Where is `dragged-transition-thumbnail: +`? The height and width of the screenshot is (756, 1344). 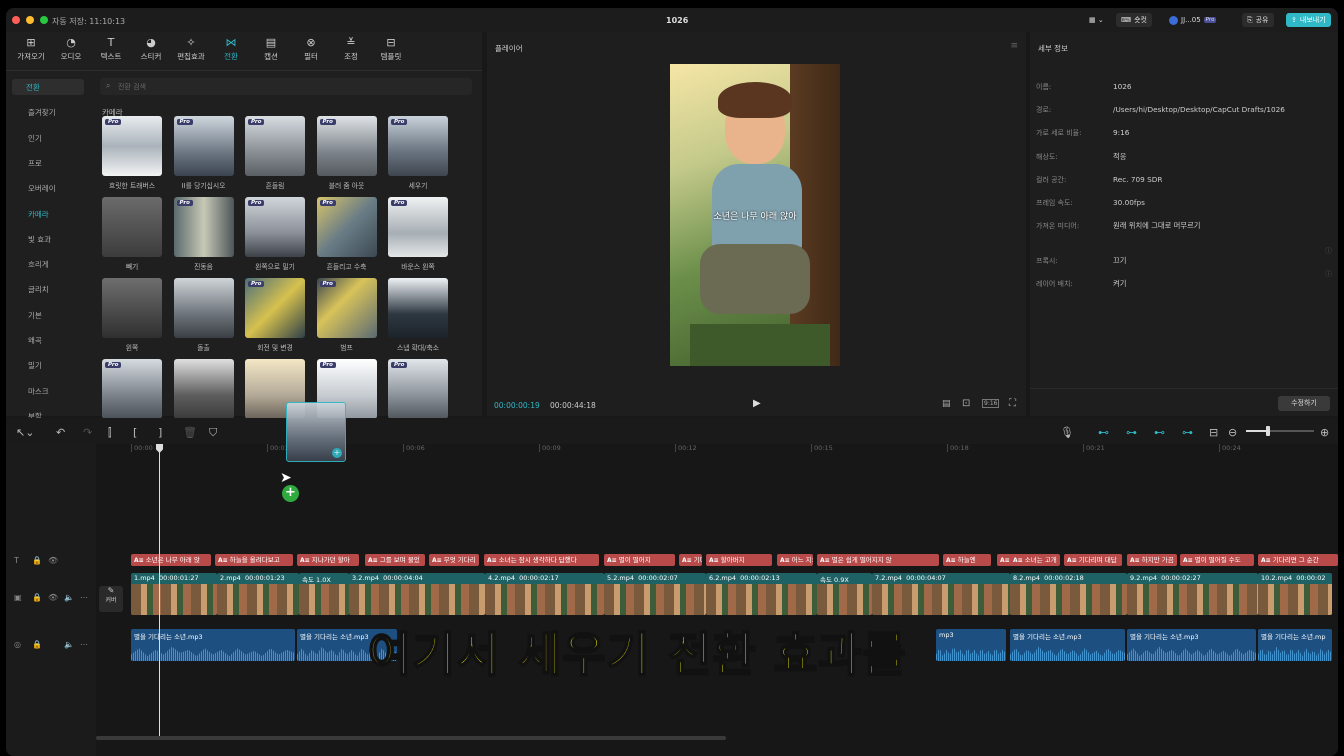
dragged-transition-thumbnail: + is located at coordinates (316, 432).